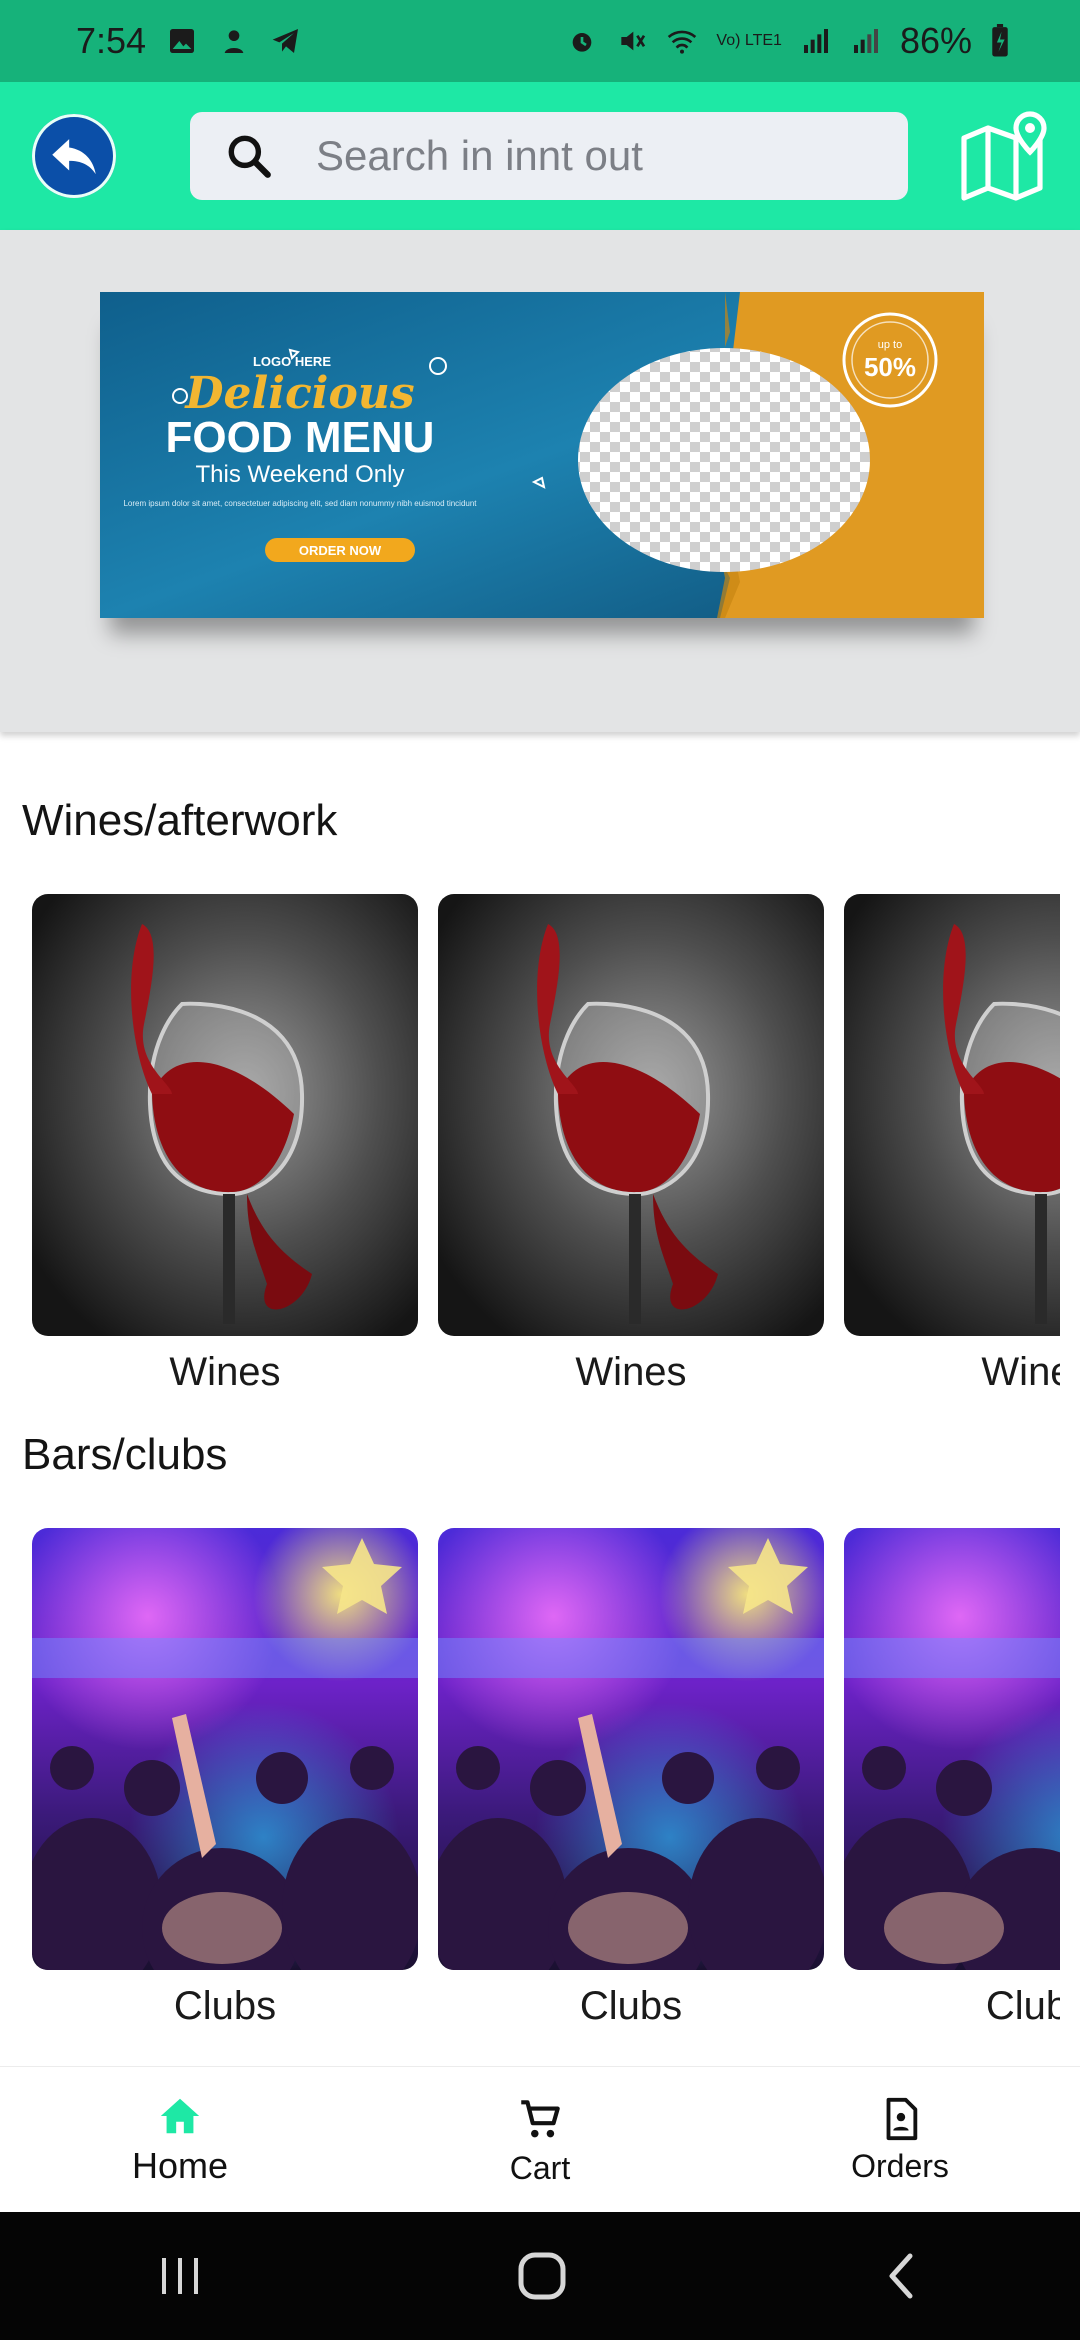  What do you see at coordinates (249, 156) in the screenshot?
I see `search-icon` at bounding box center [249, 156].